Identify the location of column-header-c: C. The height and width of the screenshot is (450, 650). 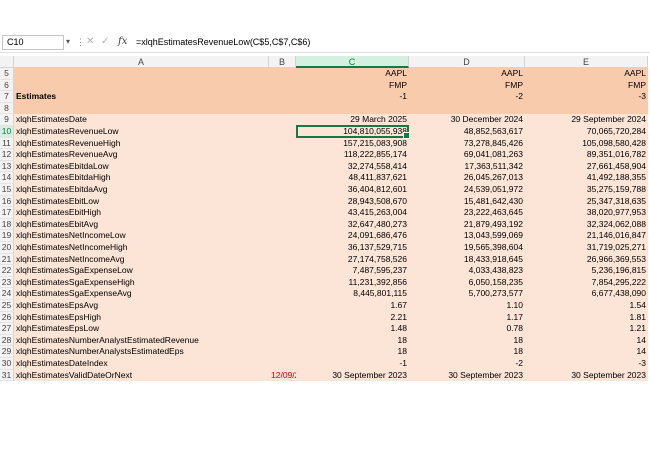
(352, 62).